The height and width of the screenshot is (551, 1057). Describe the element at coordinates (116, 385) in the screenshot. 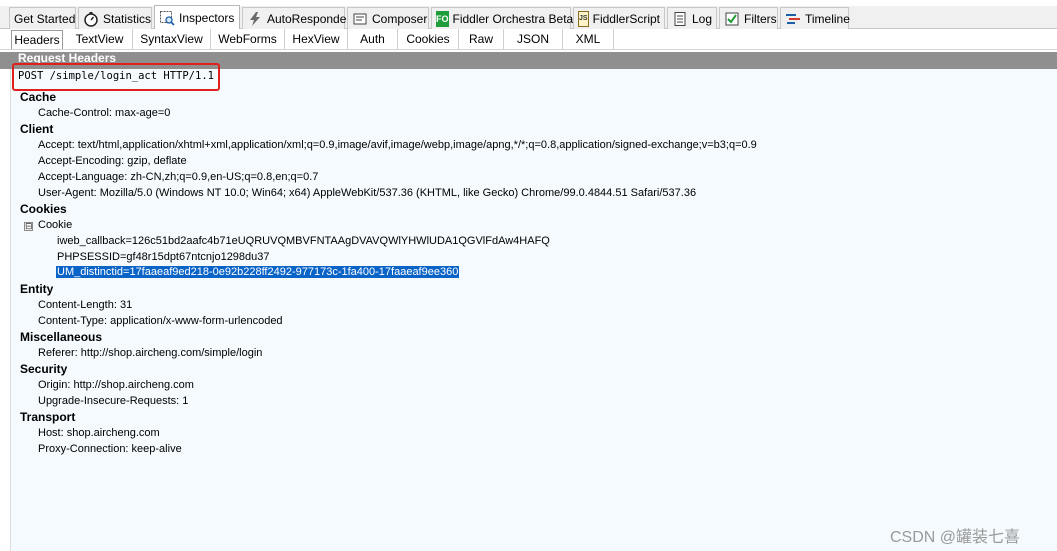

I see `header-item: Origin: http://shop.aircheng.com` at that location.